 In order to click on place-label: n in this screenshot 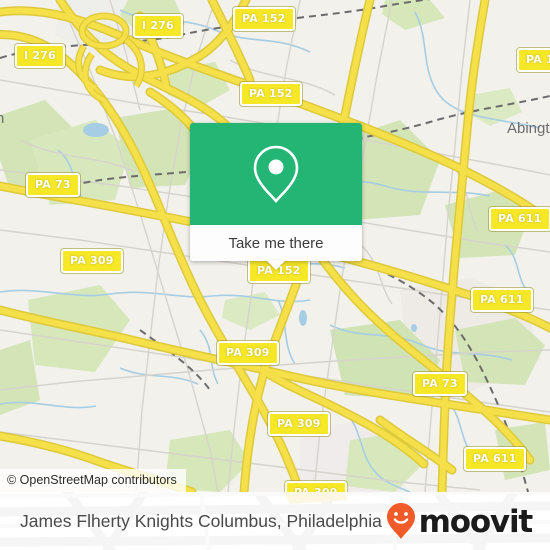, I will do `click(2, 118)`.